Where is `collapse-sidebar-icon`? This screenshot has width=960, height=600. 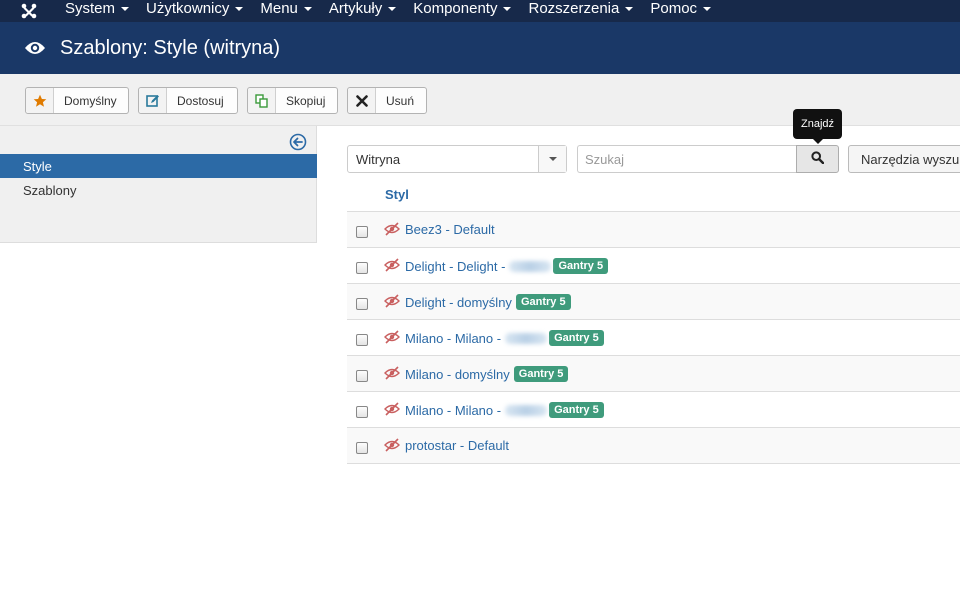 collapse-sidebar-icon is located at coordinates (298, 142).